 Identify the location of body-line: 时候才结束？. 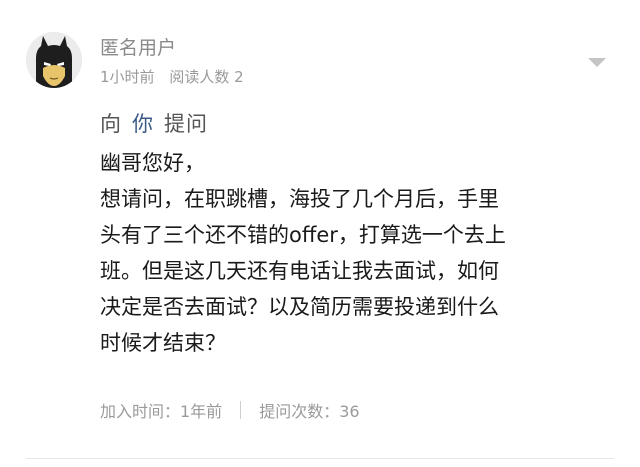
(163, 343).